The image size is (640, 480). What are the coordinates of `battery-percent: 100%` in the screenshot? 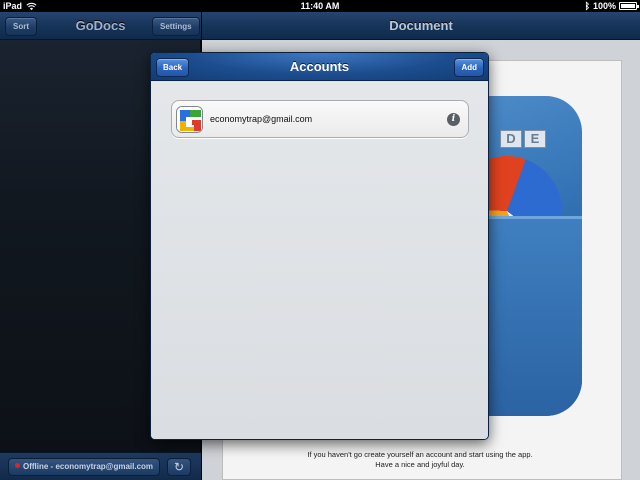 It's located at (604, 6).